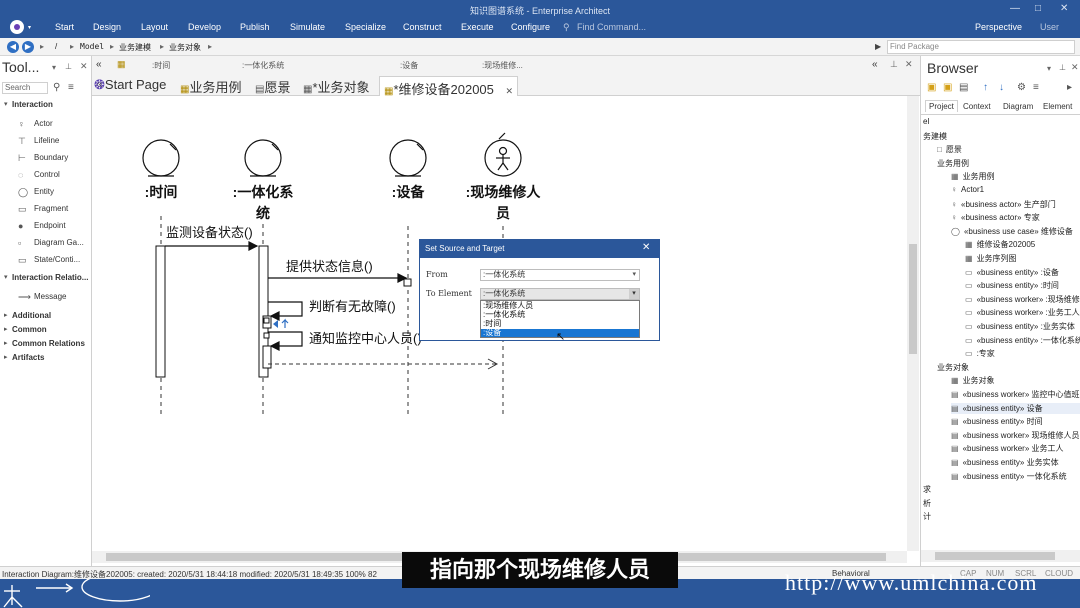 This screenshot has height=608, width=1080. Describe the element at coordinates (135, 47) in the screenshot. I see `breadcrumb-business-modeling: 业务建模` at that location.